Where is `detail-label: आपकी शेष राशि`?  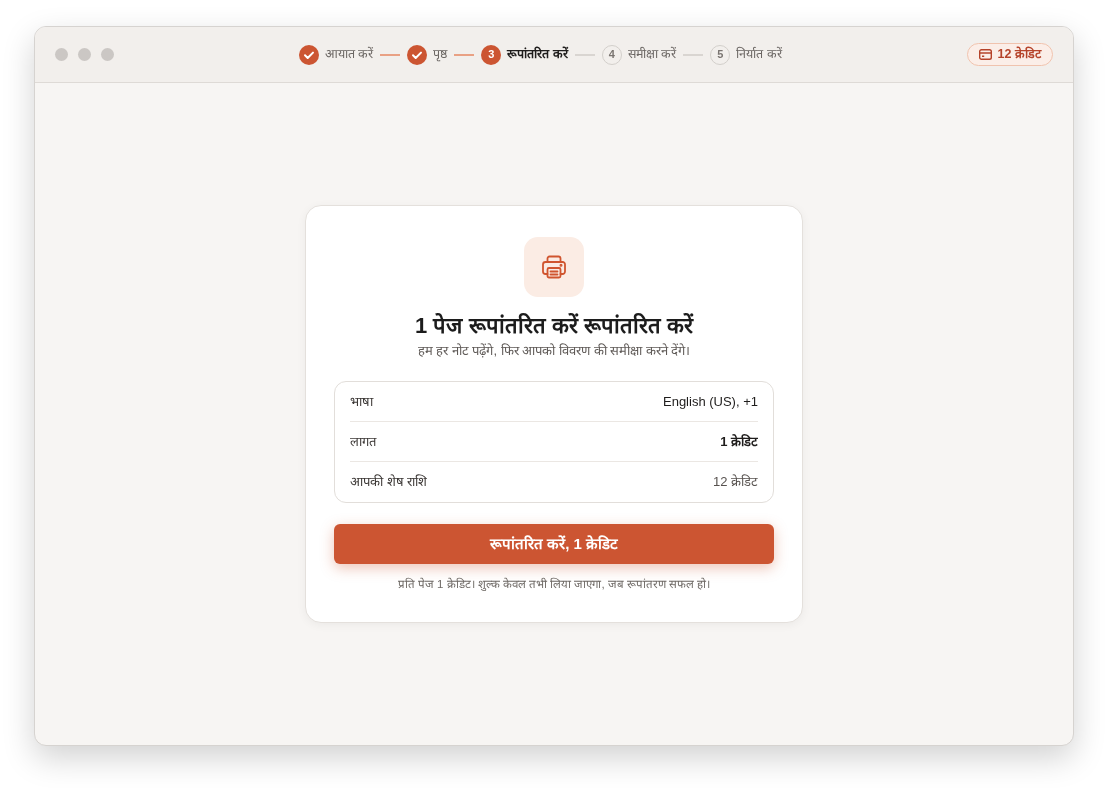 detail-label: आपकी शेष राशि is located at coordinates (389, 482).